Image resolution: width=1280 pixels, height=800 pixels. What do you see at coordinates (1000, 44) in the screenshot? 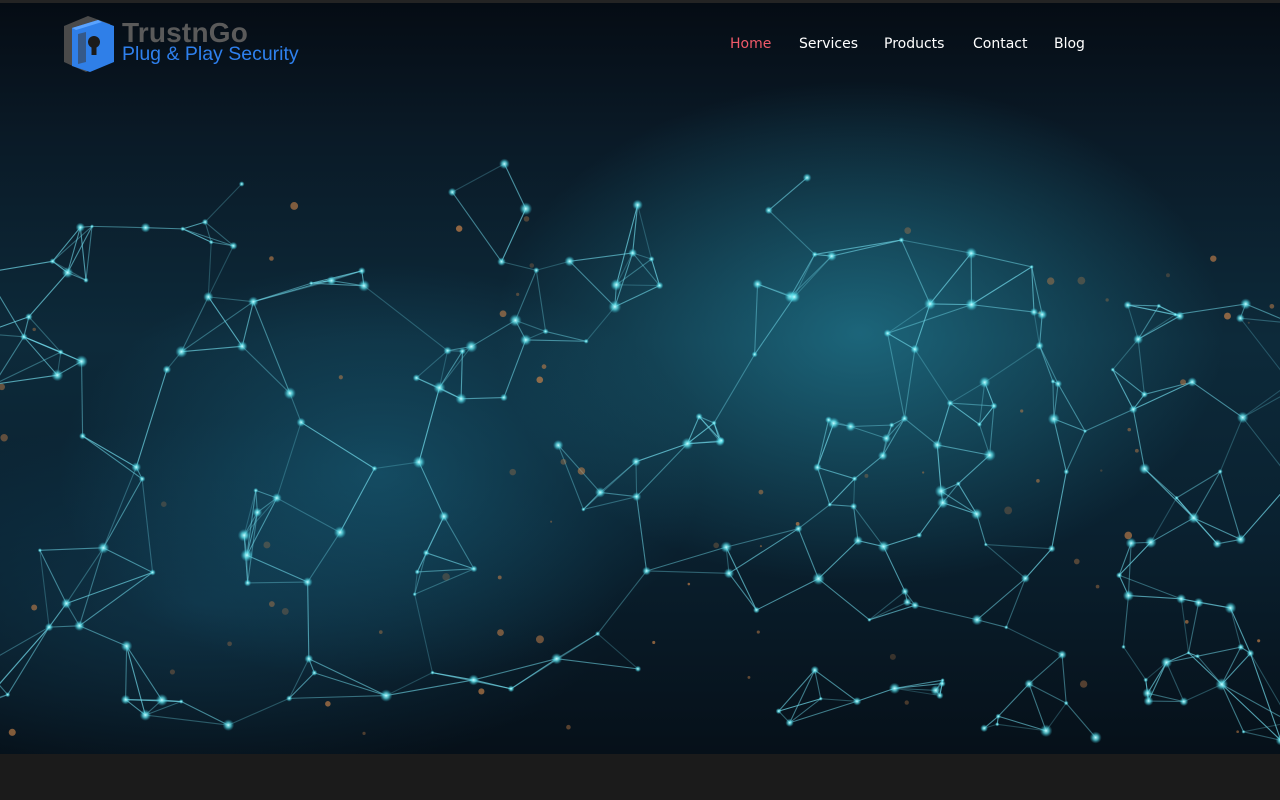
I see `nav-contact: Contact` at bounding box center [1000, 44].